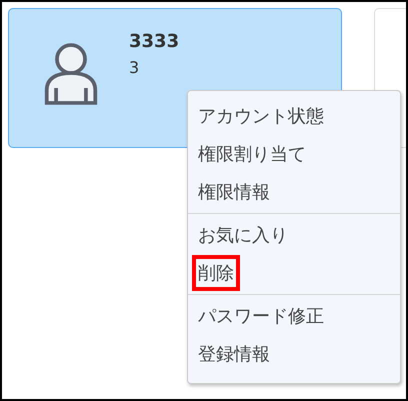 This screenshot has height=401, width=408. What do you see at coordinates (243, 235) in the screenshot?
I see `menu-item: お気に入り` at bounding box center [243, 235].